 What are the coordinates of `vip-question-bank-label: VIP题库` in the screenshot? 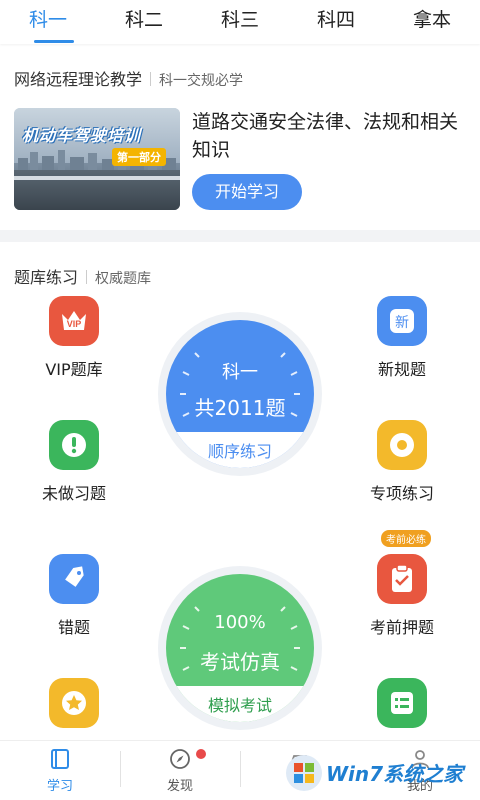 It's located at (74, 369).